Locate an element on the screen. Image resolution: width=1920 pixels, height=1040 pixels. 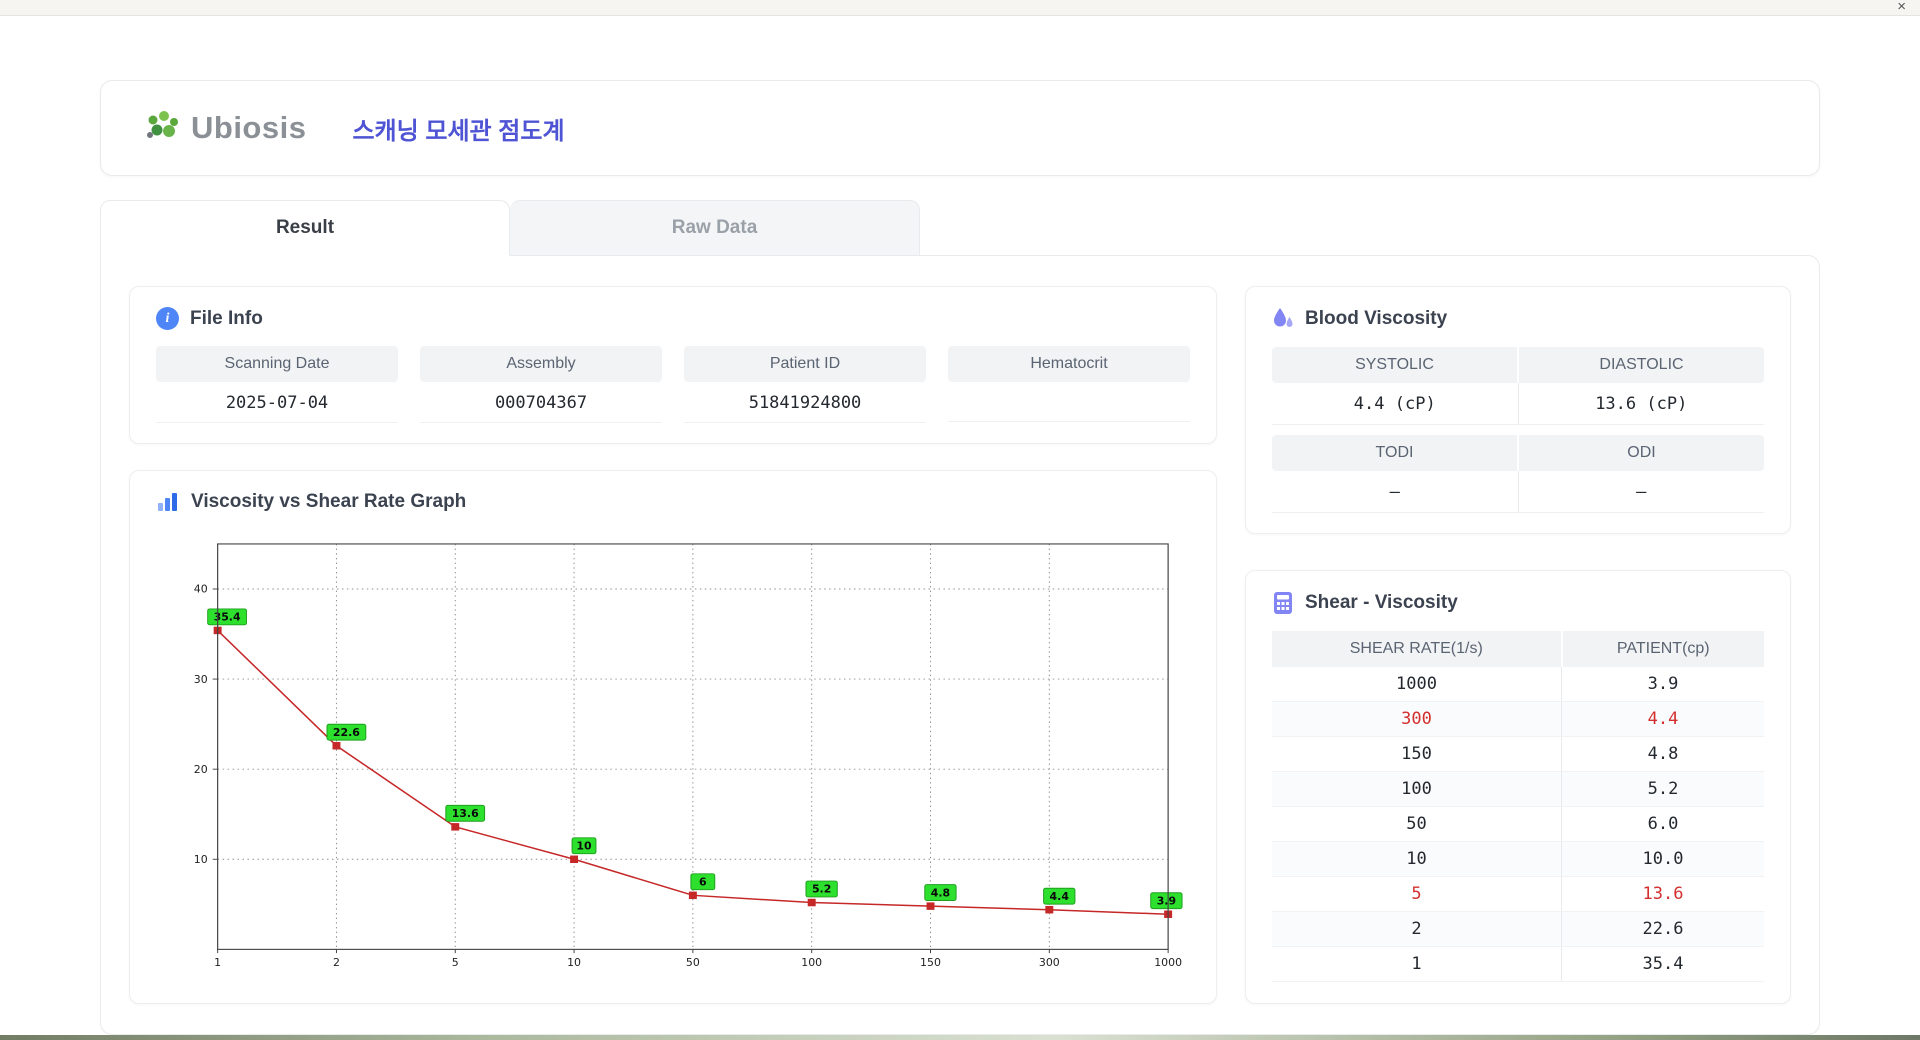
shear-viscosity-title: Shear - Viscosity is located at coordinates (1381, 602).